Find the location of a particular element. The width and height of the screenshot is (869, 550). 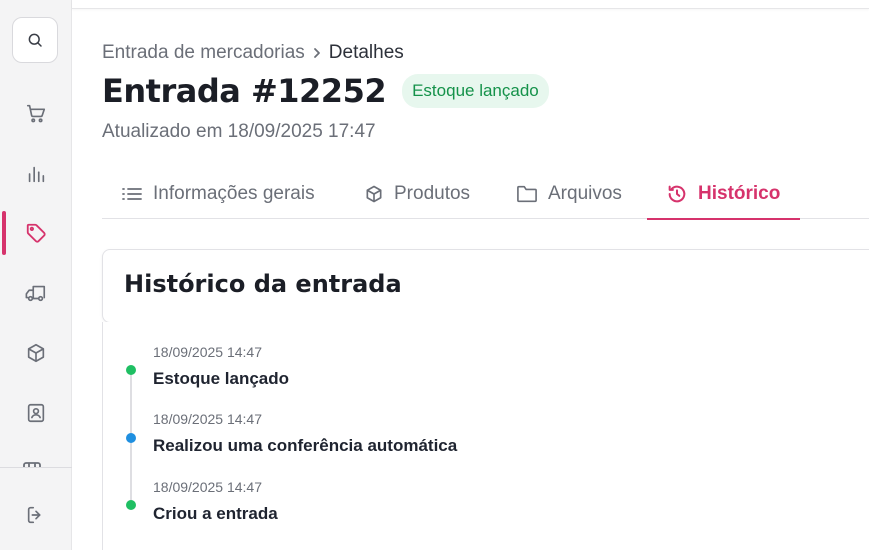

tab-products: Produtos is located at coordinates (417, 193).